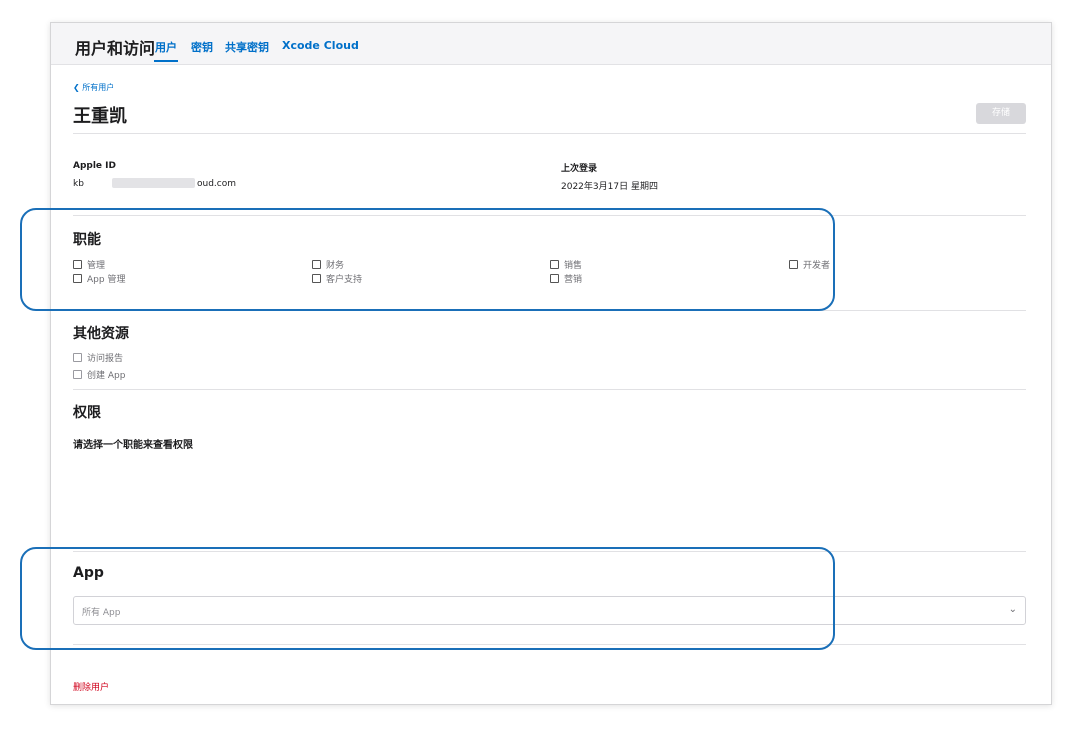  What do you see at coordinates (1001, 113) in the screenshot?
I see `save-button: 存储` at bounding box center [1001, 113].